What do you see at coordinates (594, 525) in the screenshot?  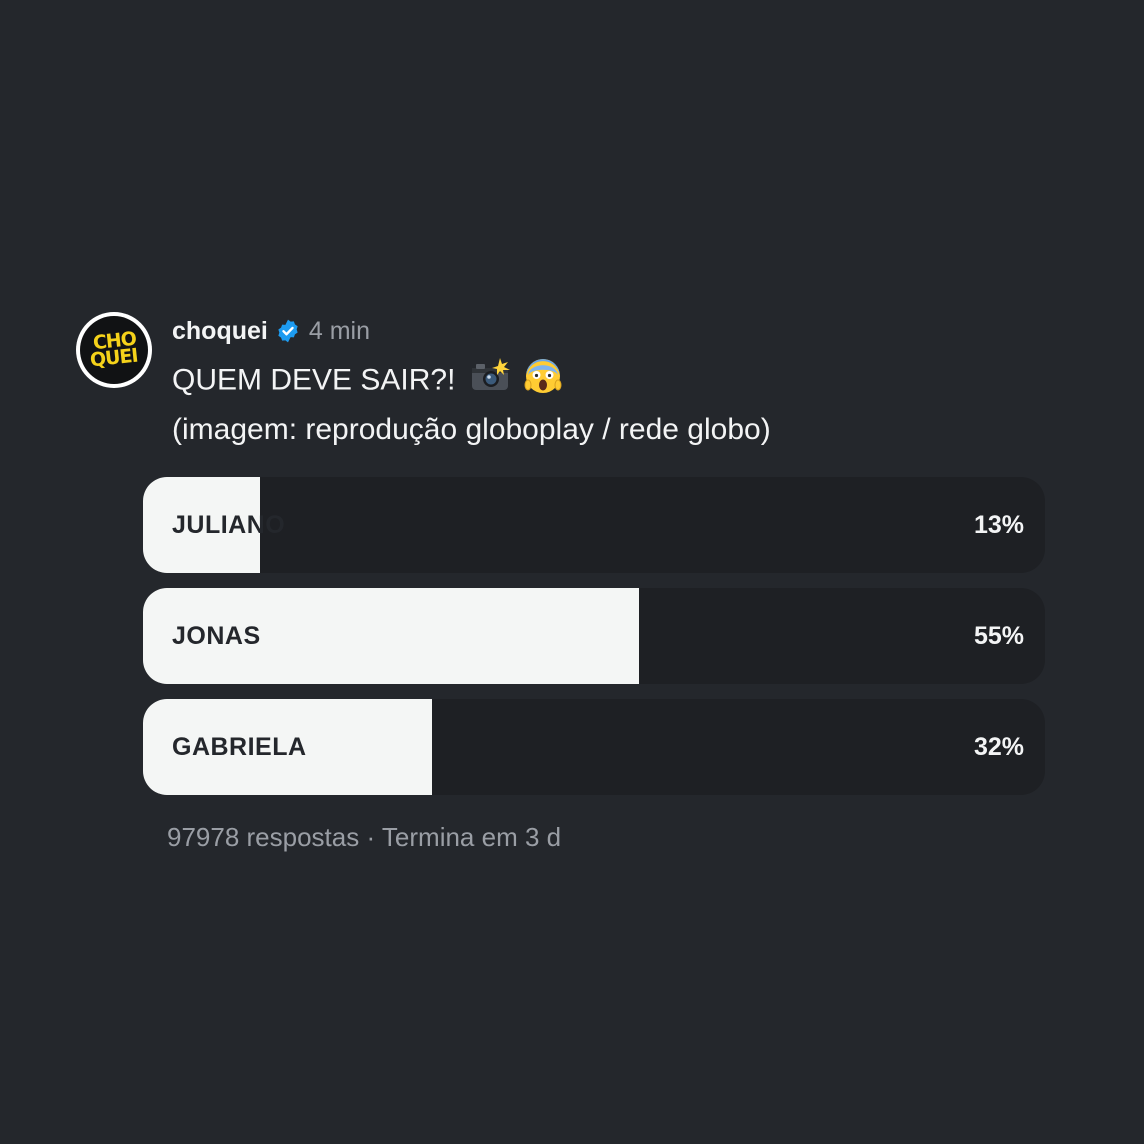 I see `poll-option-juliano: JULIANO 13%` at bounding box center [594, 525].